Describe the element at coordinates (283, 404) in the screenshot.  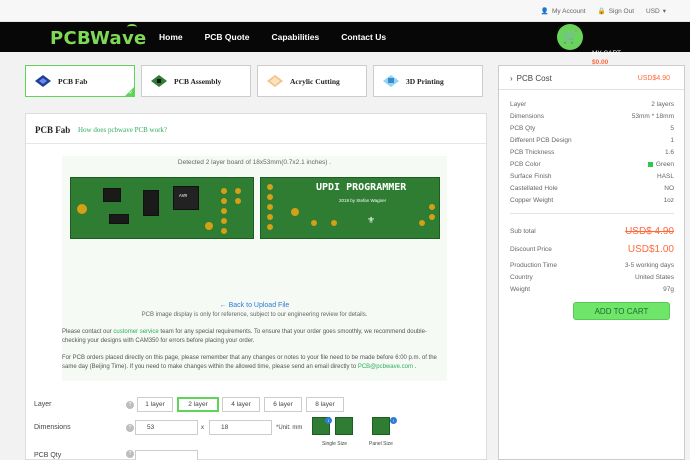
I see `layer-option-6: 6 layer` at that location.